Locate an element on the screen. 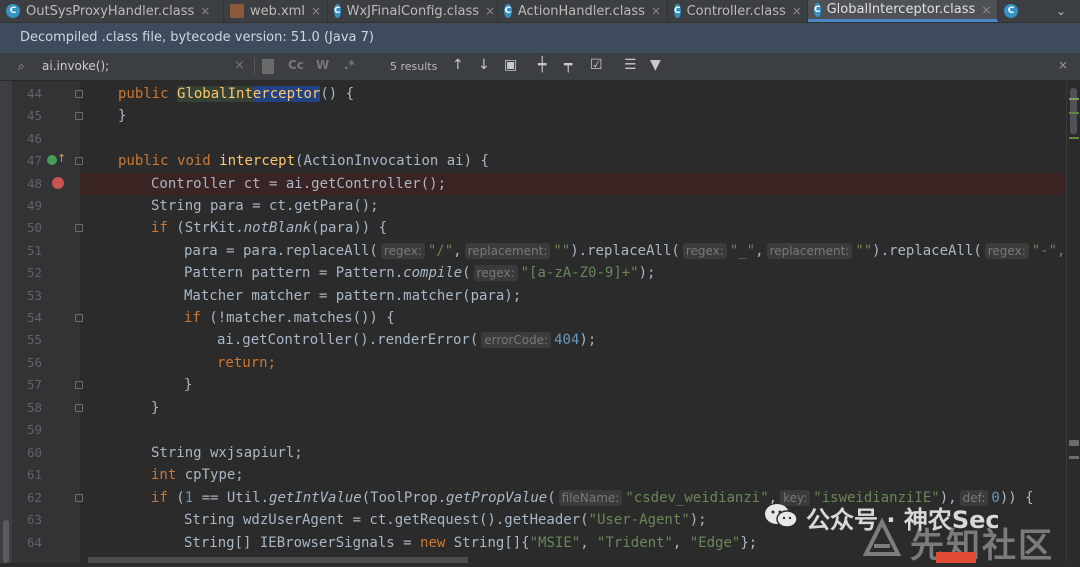 The width and height of the screenshot is (1080, 567). line-number: 46 is located at coordinates (34, 138).